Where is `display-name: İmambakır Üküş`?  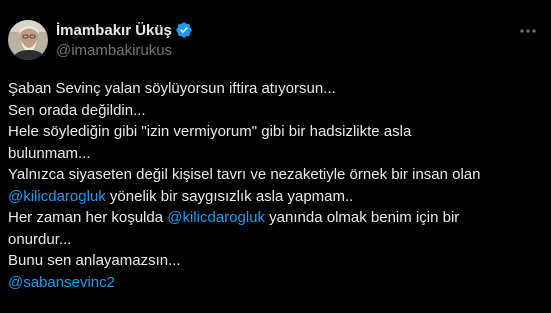
display-name: İmambakır Üküş is located at coordinates (114, 30).